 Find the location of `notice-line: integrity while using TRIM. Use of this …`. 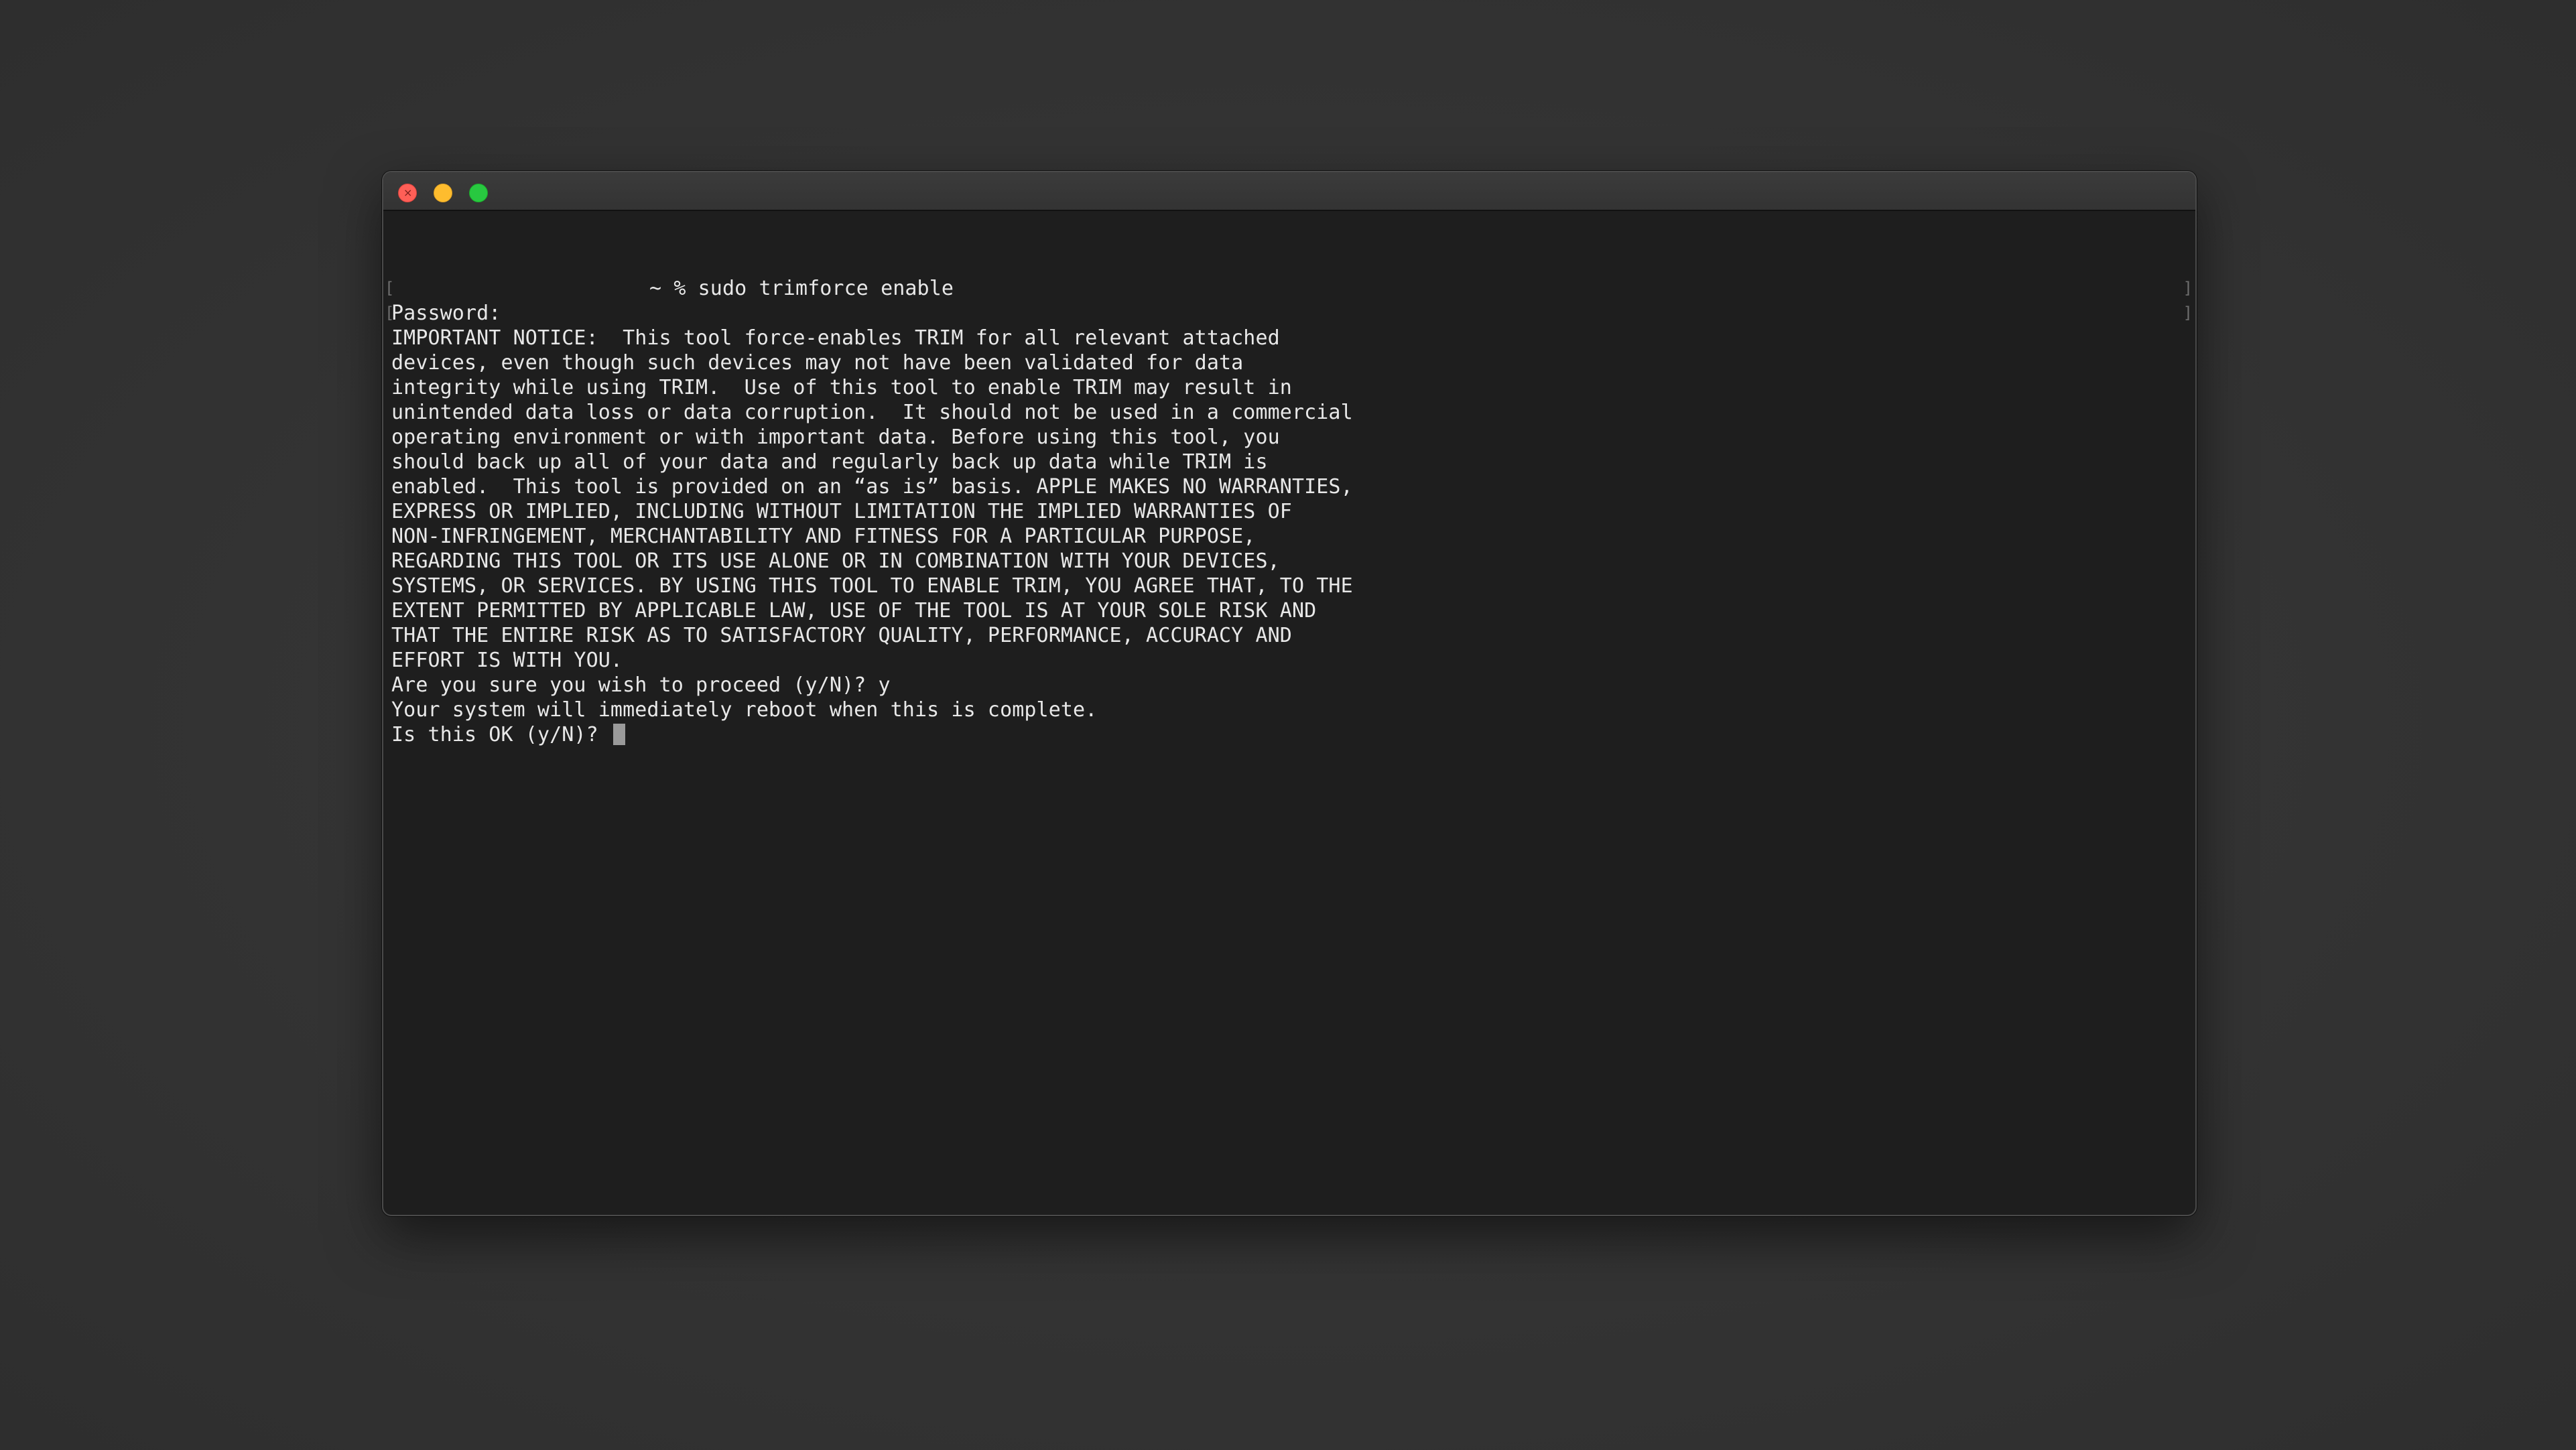

notice-line: integrity while using TRIM. Use of this … is located at coordinates (841, 387).